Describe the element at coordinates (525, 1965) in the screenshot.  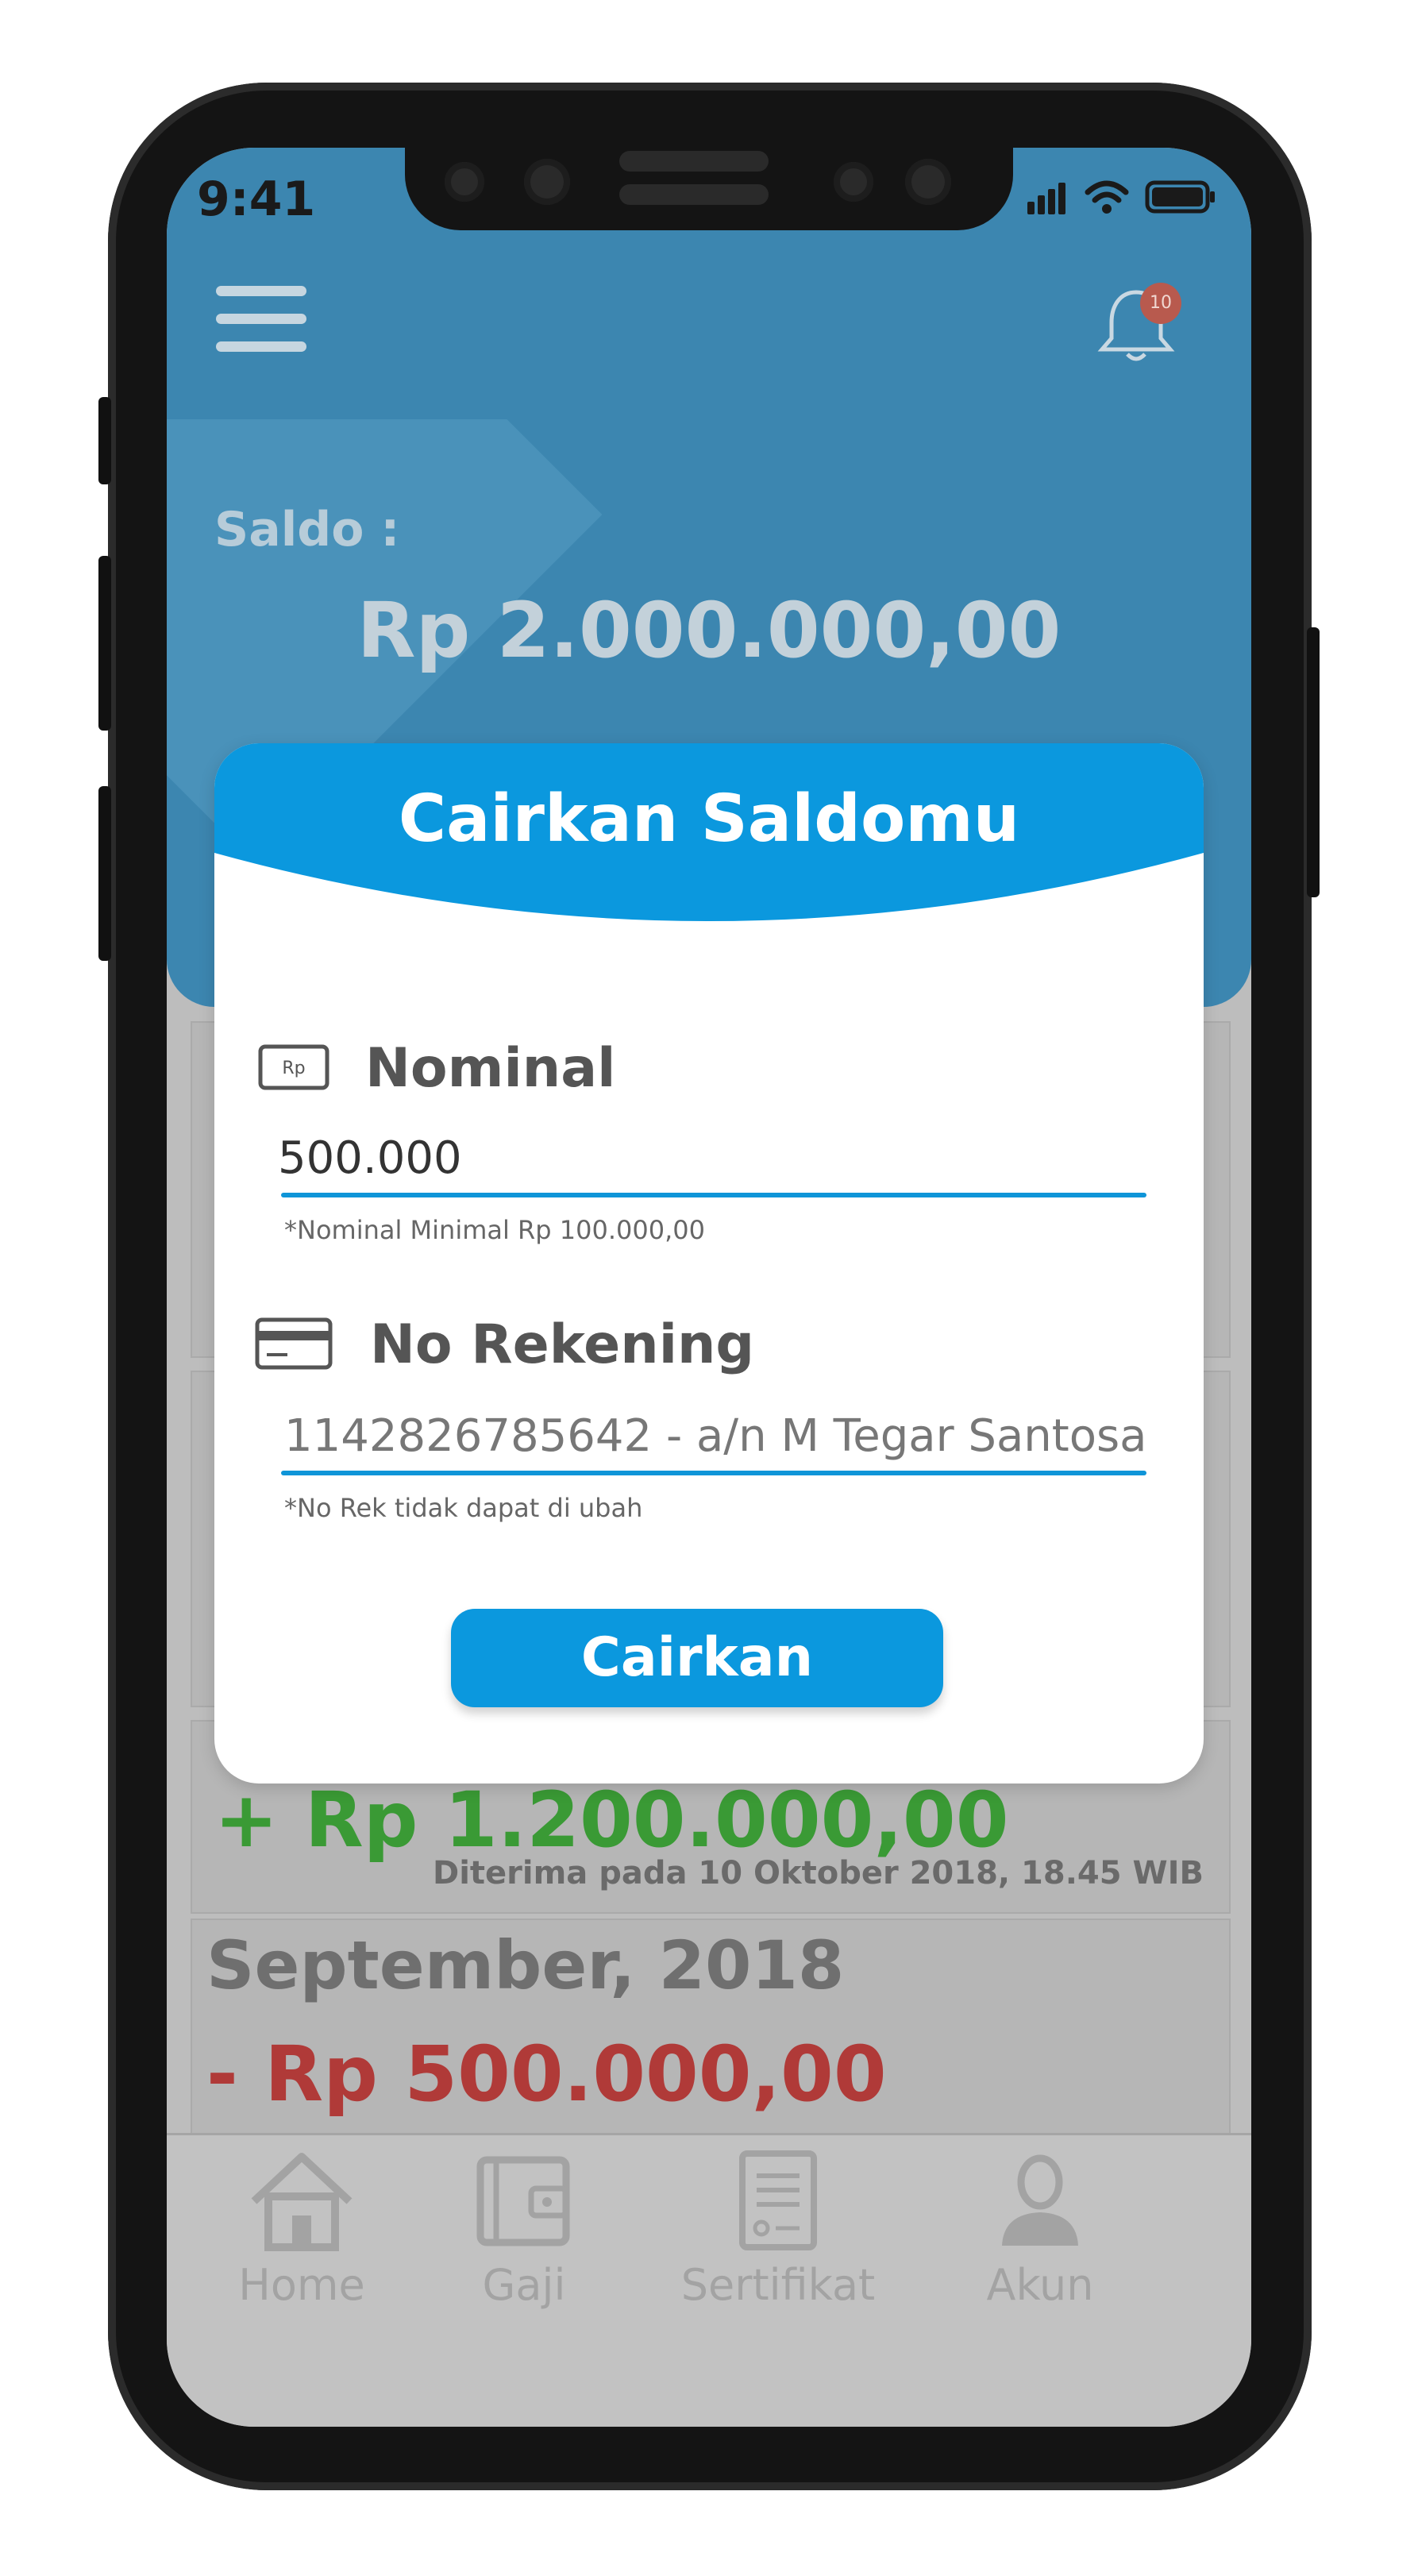
I see `history-month: September, 2018` at that location.